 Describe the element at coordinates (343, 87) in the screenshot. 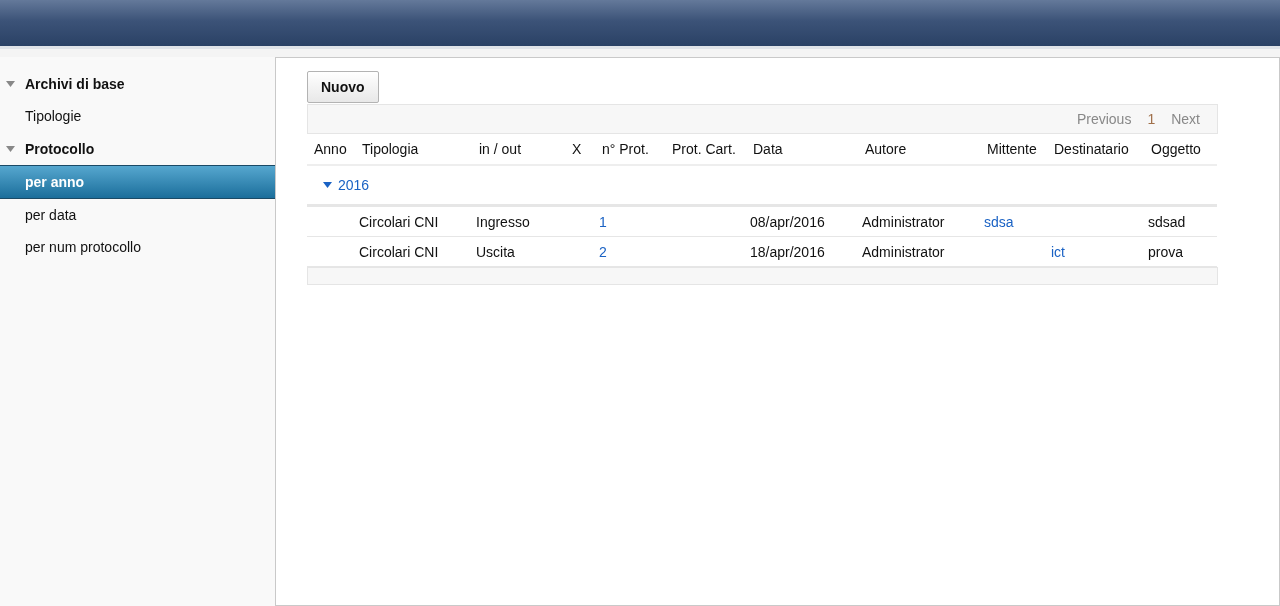

I see `new-button: Nuovo` at that location.